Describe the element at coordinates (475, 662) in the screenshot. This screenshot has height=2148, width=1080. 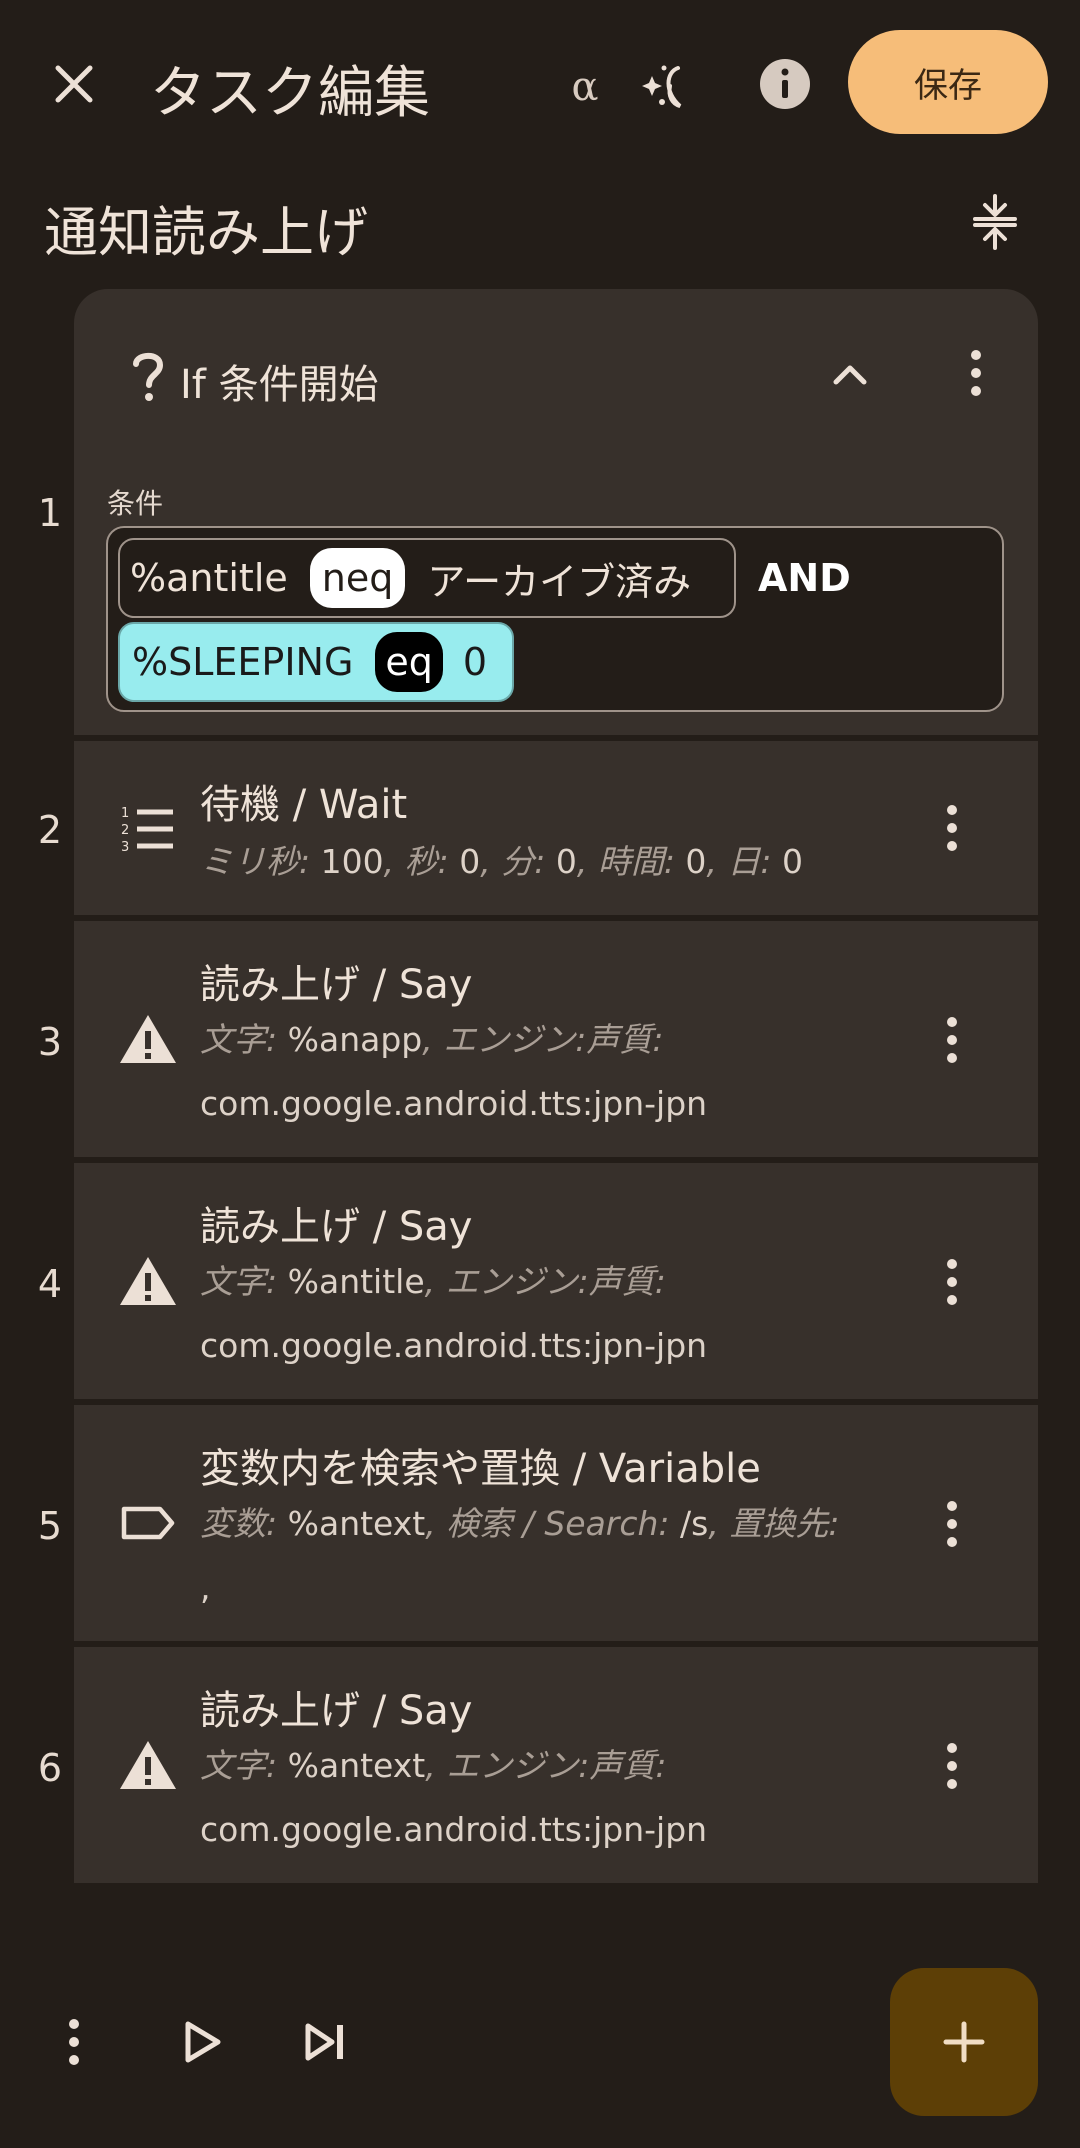
I see `condition-value: 0` at that location.